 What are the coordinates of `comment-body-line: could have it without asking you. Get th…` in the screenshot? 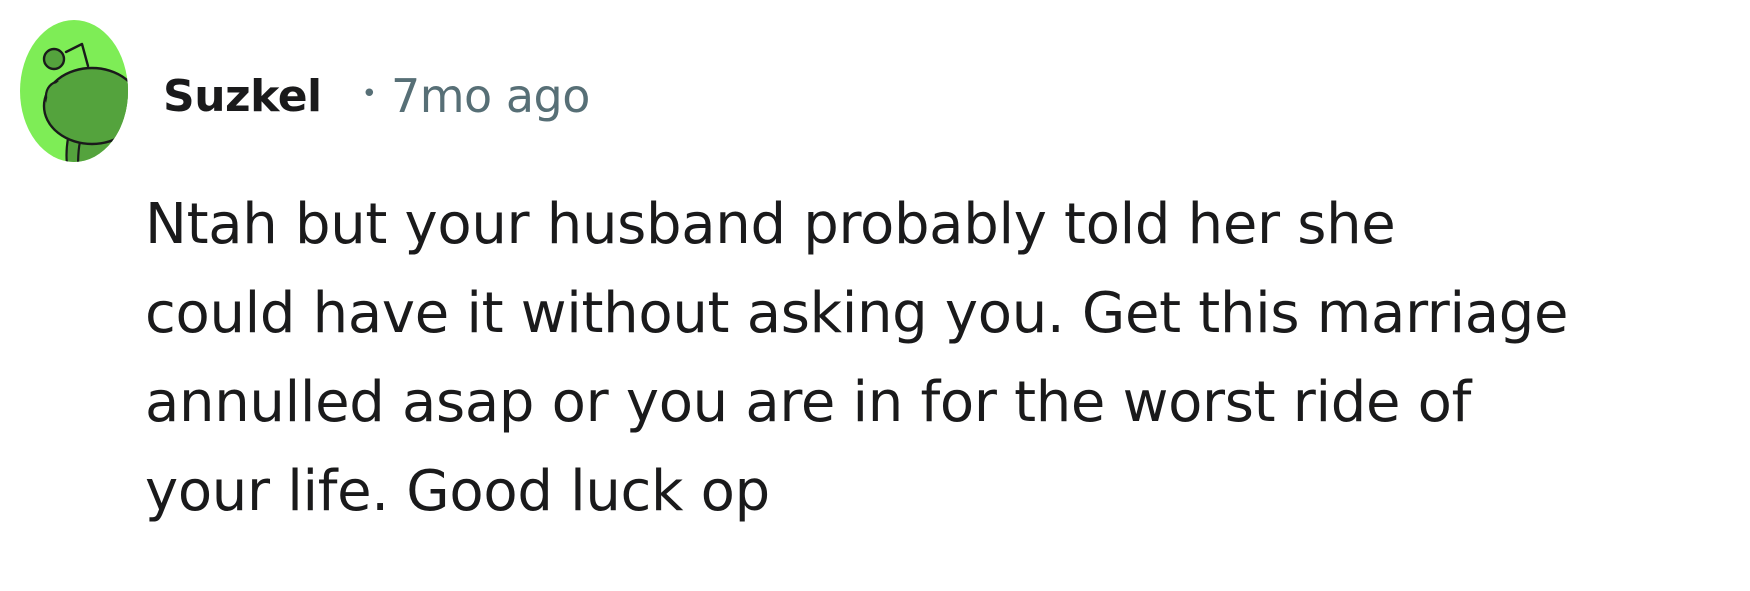 It's located at (857, 313).